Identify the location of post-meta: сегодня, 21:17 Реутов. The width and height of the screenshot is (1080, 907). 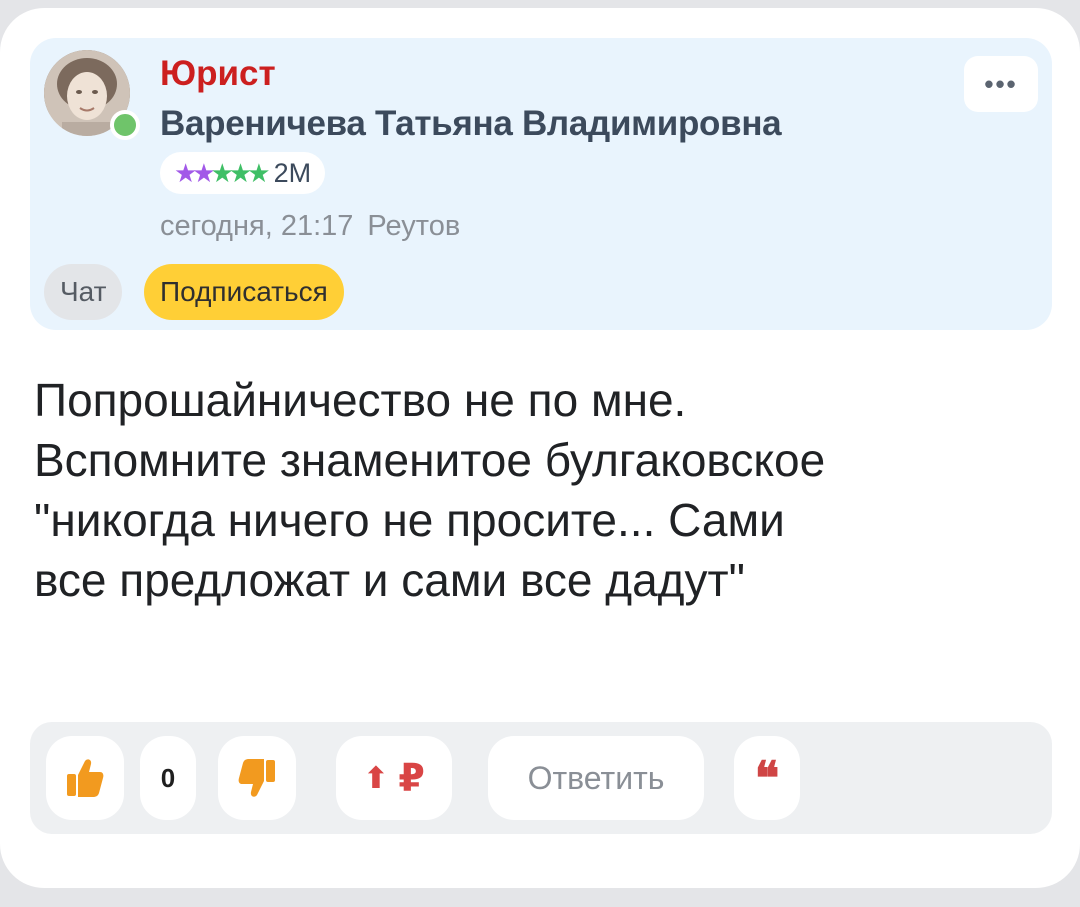
(310, 226).